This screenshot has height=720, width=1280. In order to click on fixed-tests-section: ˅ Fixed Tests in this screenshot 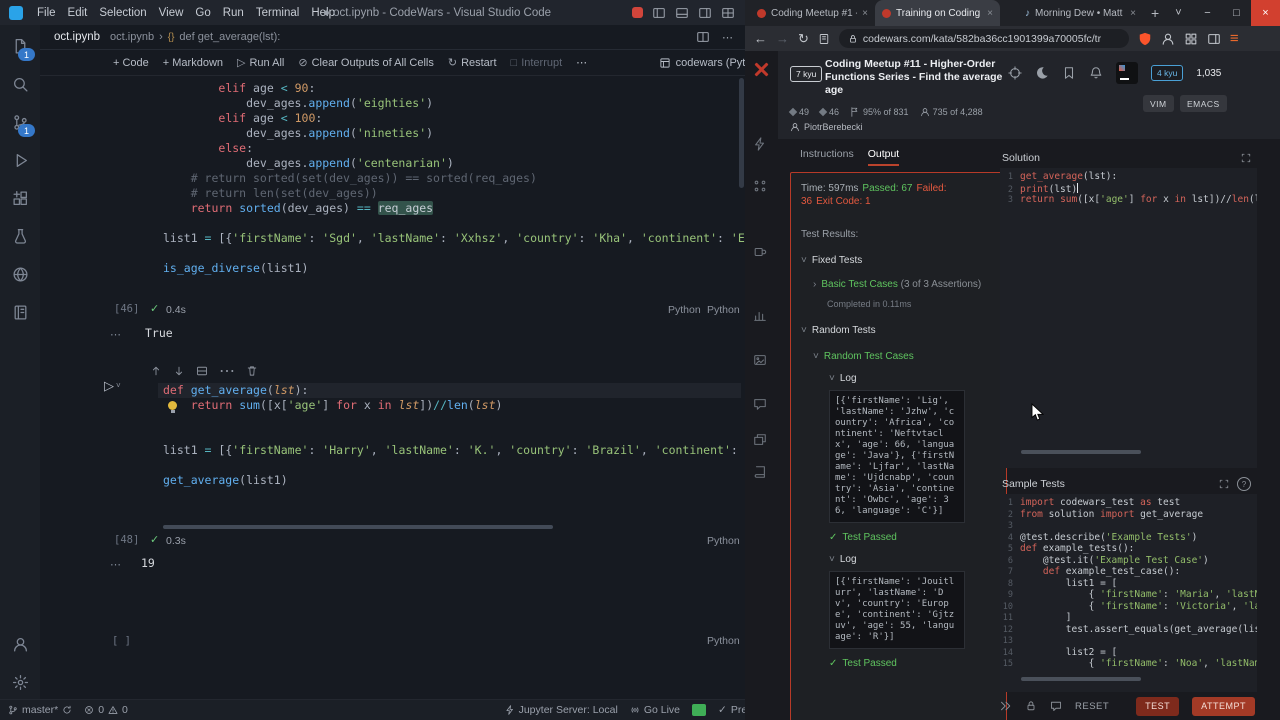, I will do `click(898, 260)`.